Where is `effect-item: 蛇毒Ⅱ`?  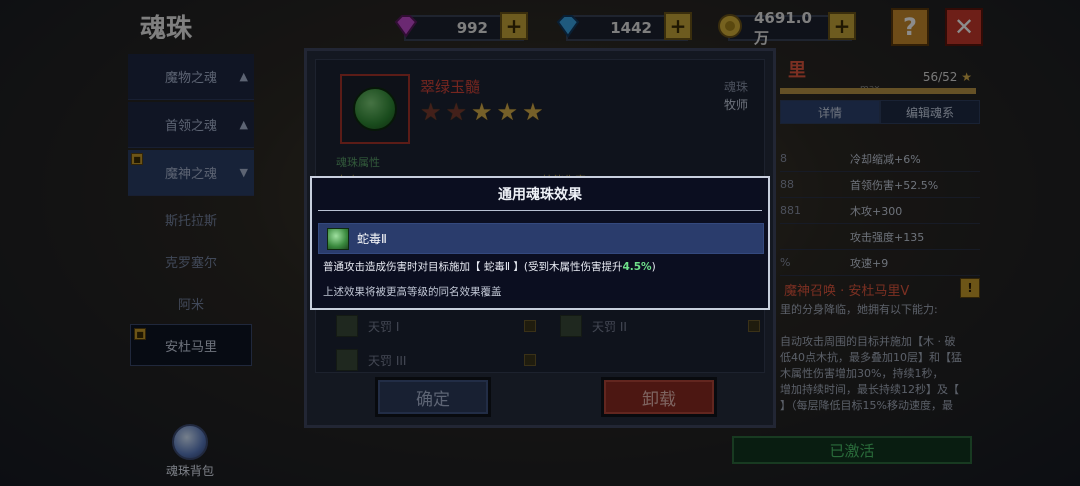 effect-item: 蛇毒Ⅱ is located at coordinates (541, 238).